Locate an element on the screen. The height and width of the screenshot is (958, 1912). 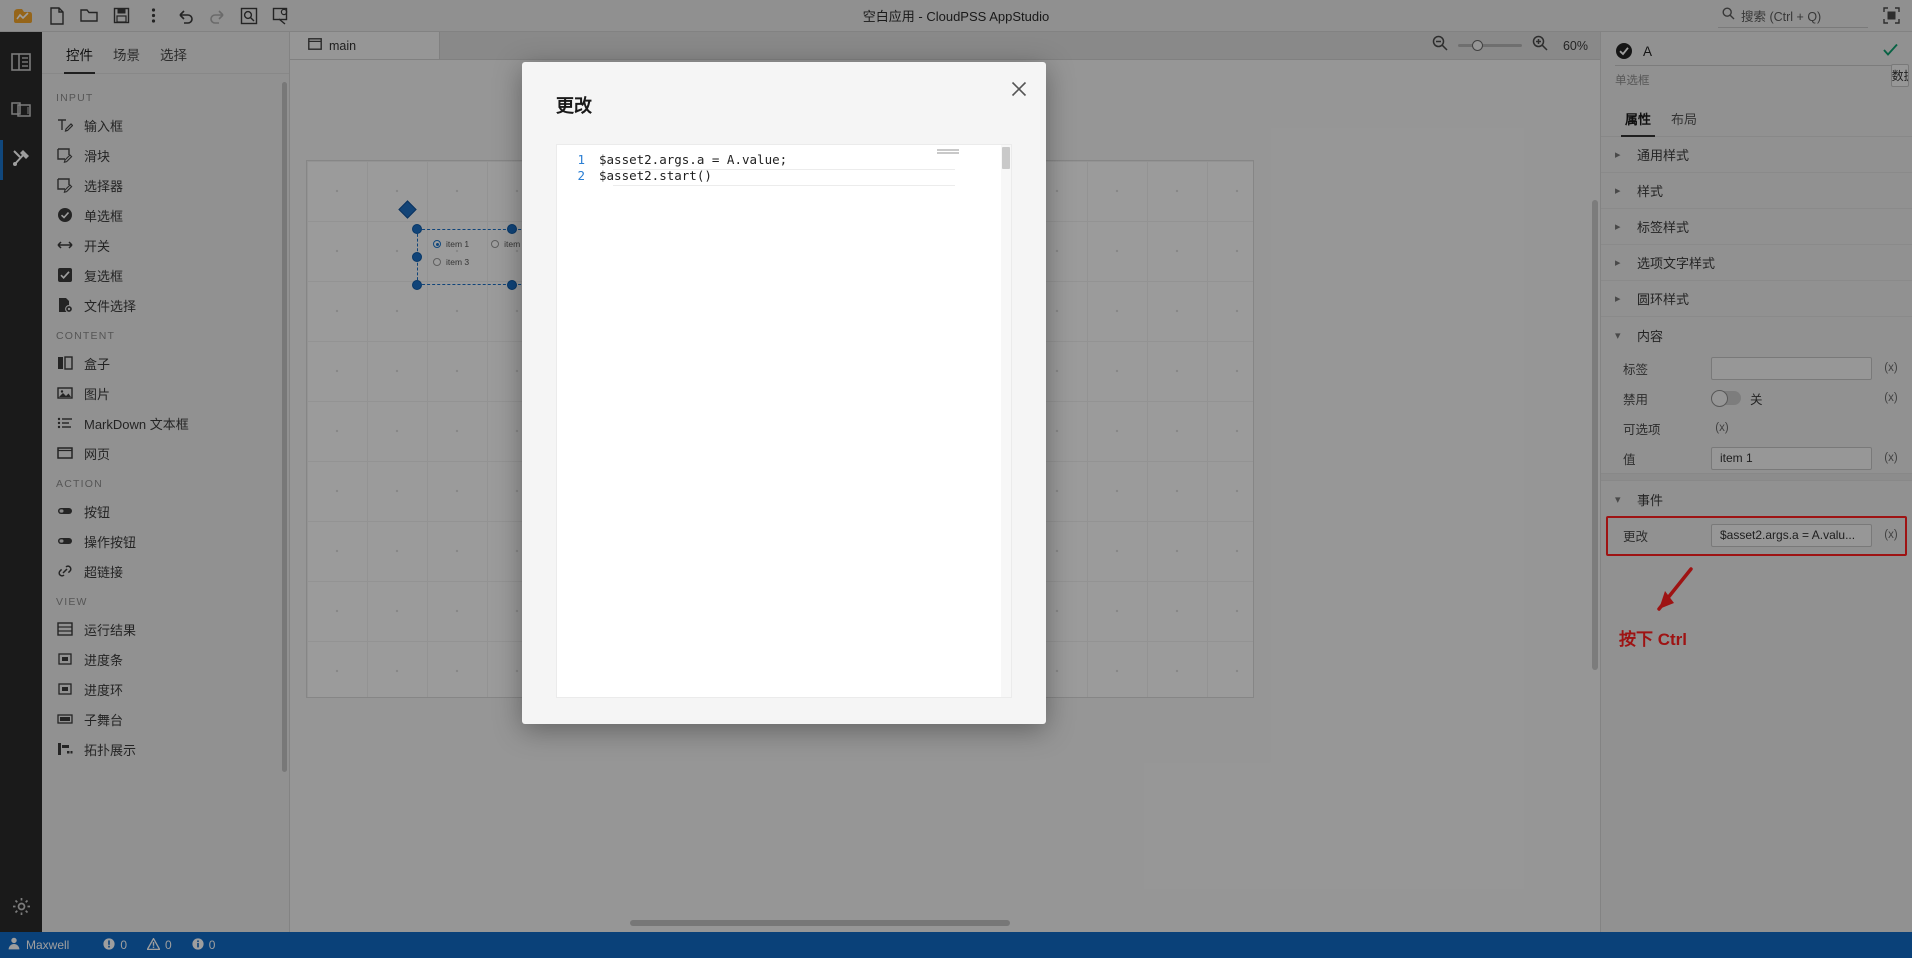
line-code: $asset2.start() is located at coordinates (655, 175).